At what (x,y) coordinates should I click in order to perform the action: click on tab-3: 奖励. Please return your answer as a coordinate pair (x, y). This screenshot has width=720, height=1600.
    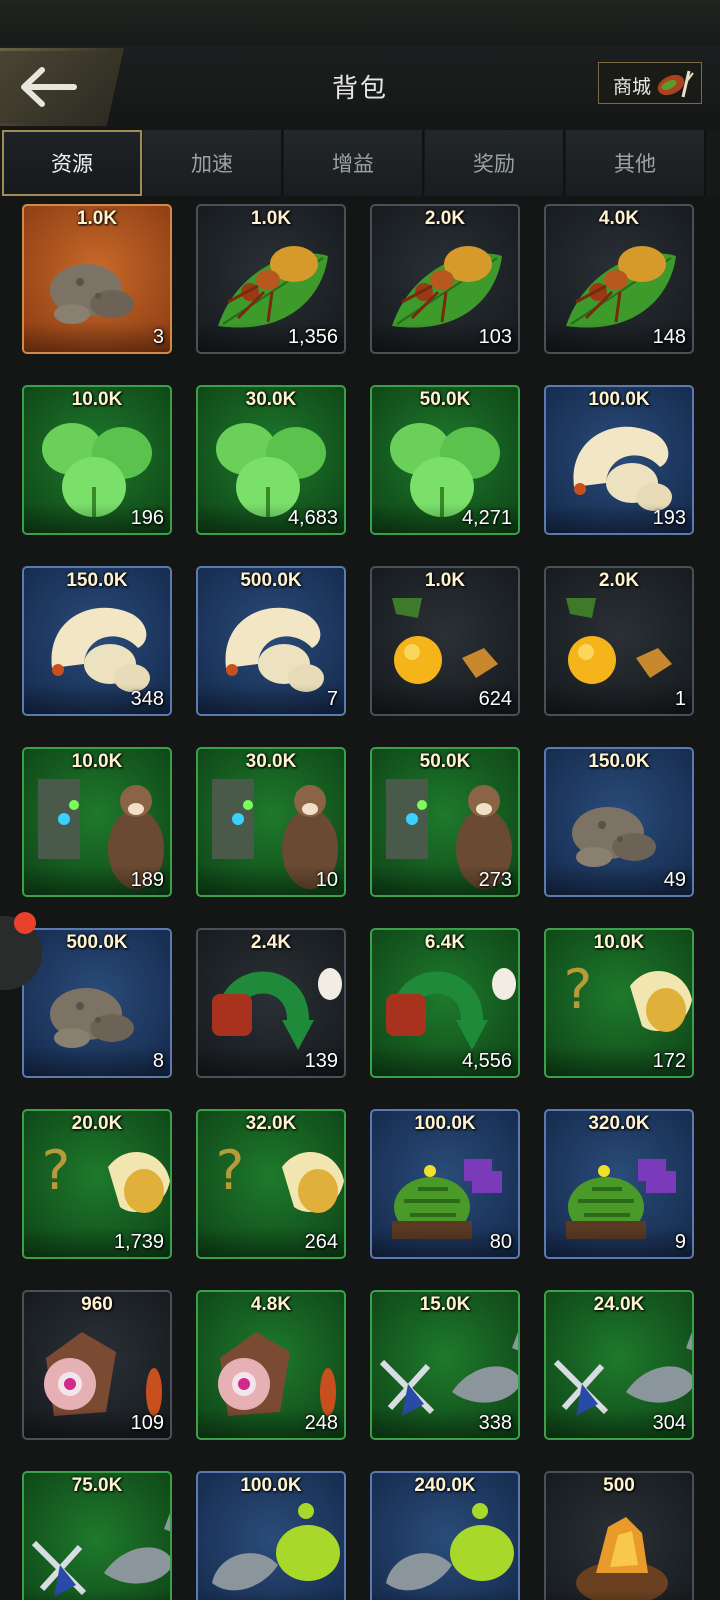
    Looking at the image, I should click on (495, 163).